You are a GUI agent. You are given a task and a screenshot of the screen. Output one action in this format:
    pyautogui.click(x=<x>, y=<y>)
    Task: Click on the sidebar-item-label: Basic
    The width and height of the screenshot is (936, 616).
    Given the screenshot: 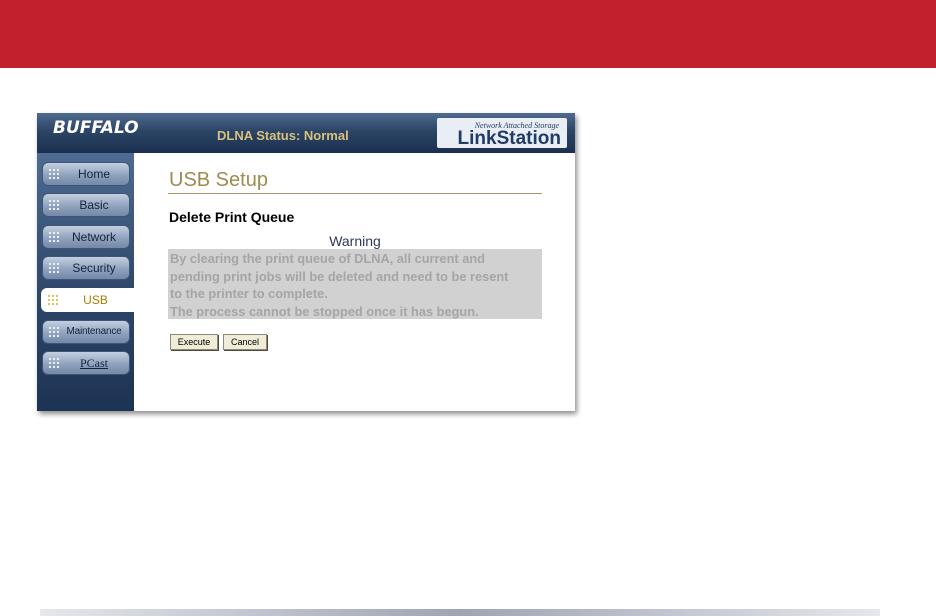 What is the action you would take?
    pyautogui.click(x=94, y=205)
    